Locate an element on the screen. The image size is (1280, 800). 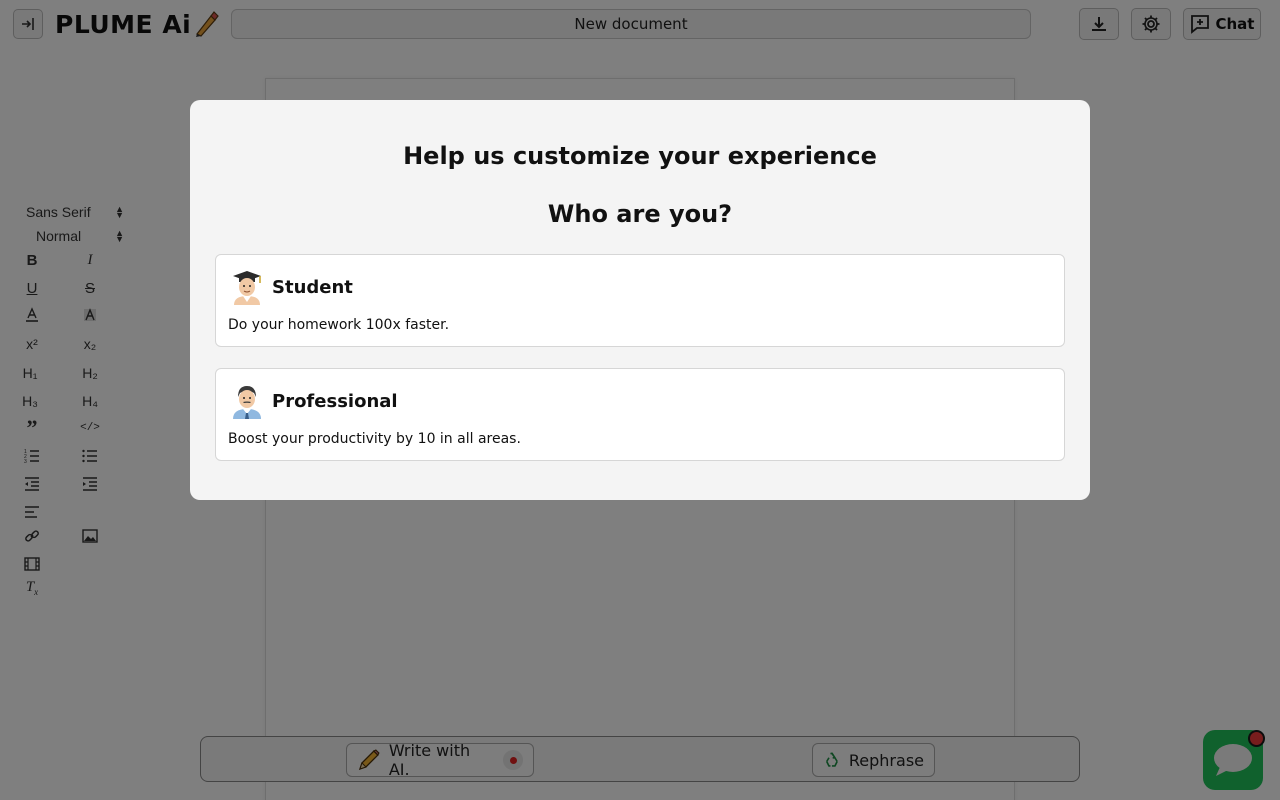
role-description: Do your homework 100x faster. is located at coordinates (339, 325).